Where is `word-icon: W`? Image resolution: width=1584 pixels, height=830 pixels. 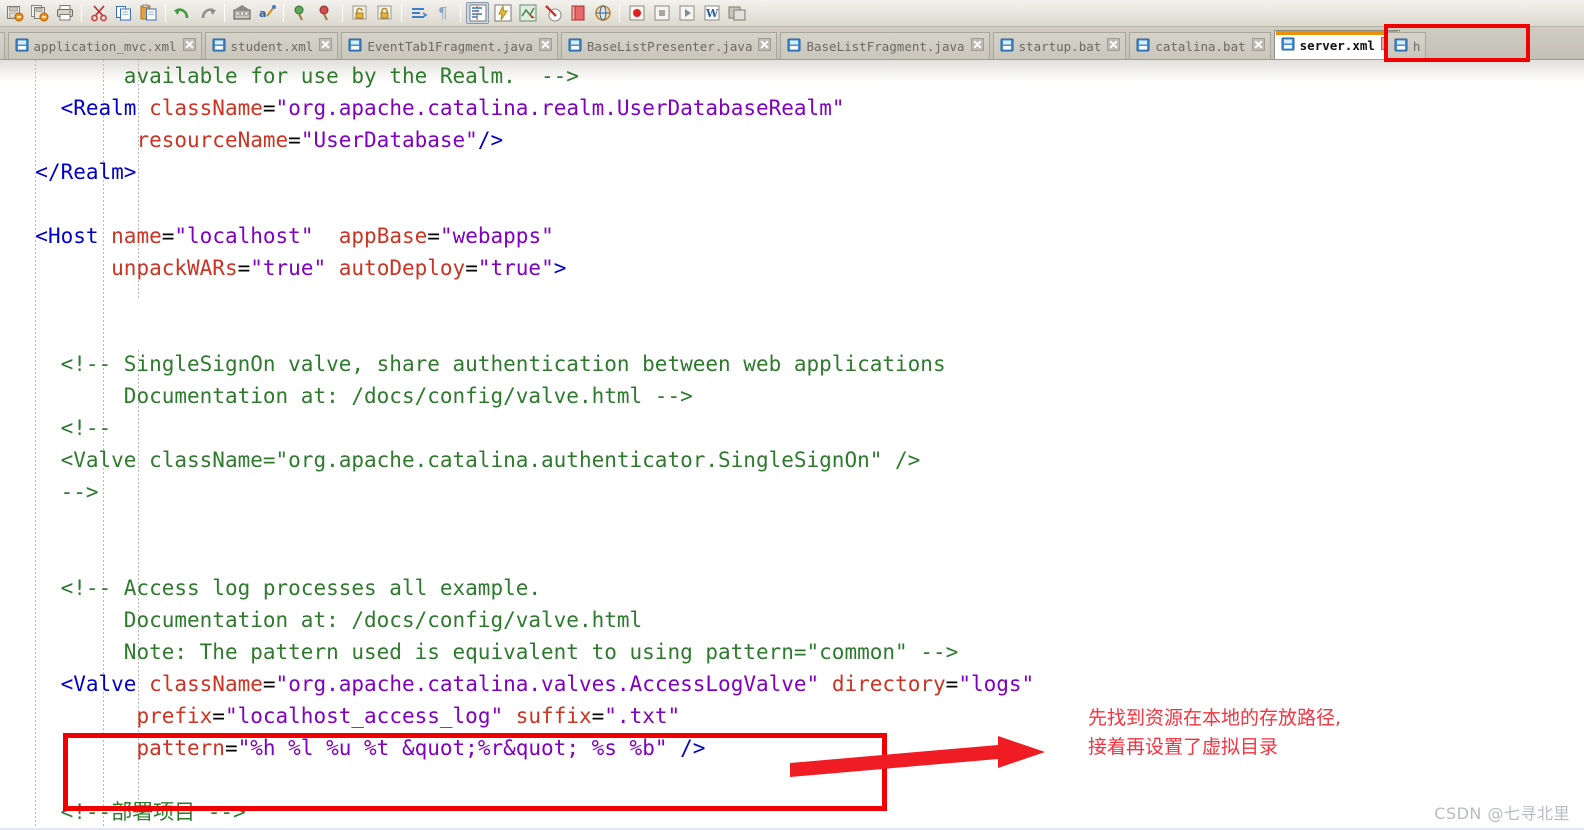 word-icon: W is located at coordinates (711, 13).